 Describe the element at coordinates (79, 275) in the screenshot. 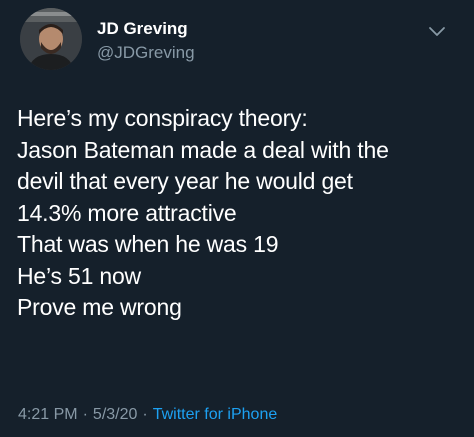

I see `tweet-text-line: He’s 51 now` at that location.